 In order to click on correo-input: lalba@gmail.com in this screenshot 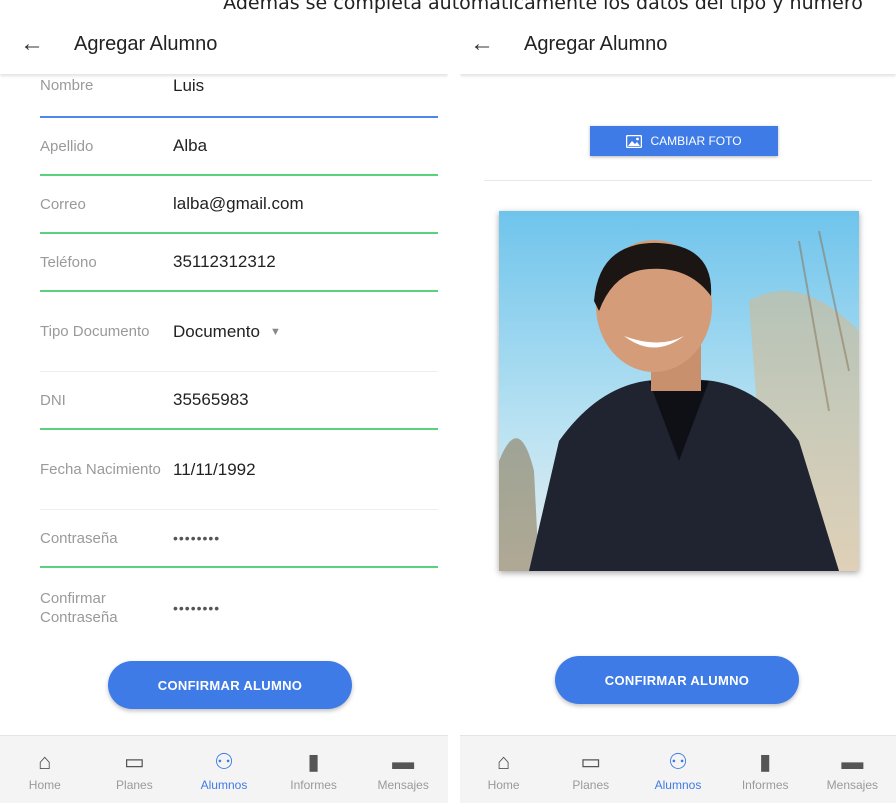, I will do `click(238, 204)`.